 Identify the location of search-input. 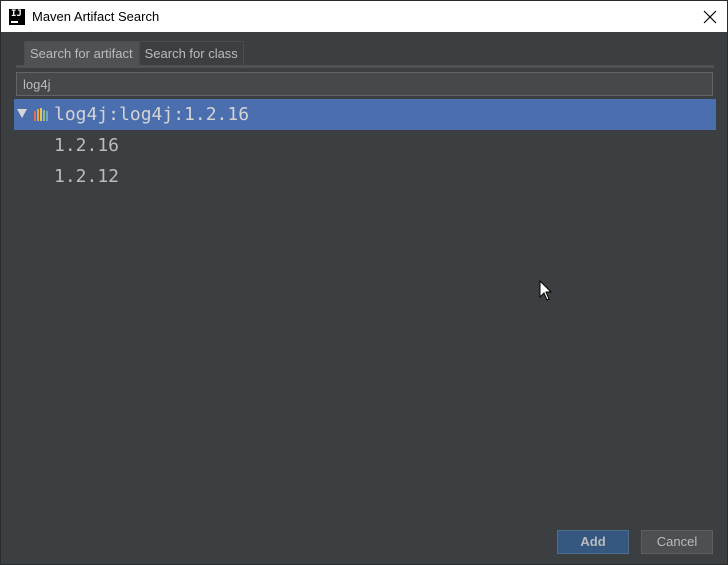
(364, 84).